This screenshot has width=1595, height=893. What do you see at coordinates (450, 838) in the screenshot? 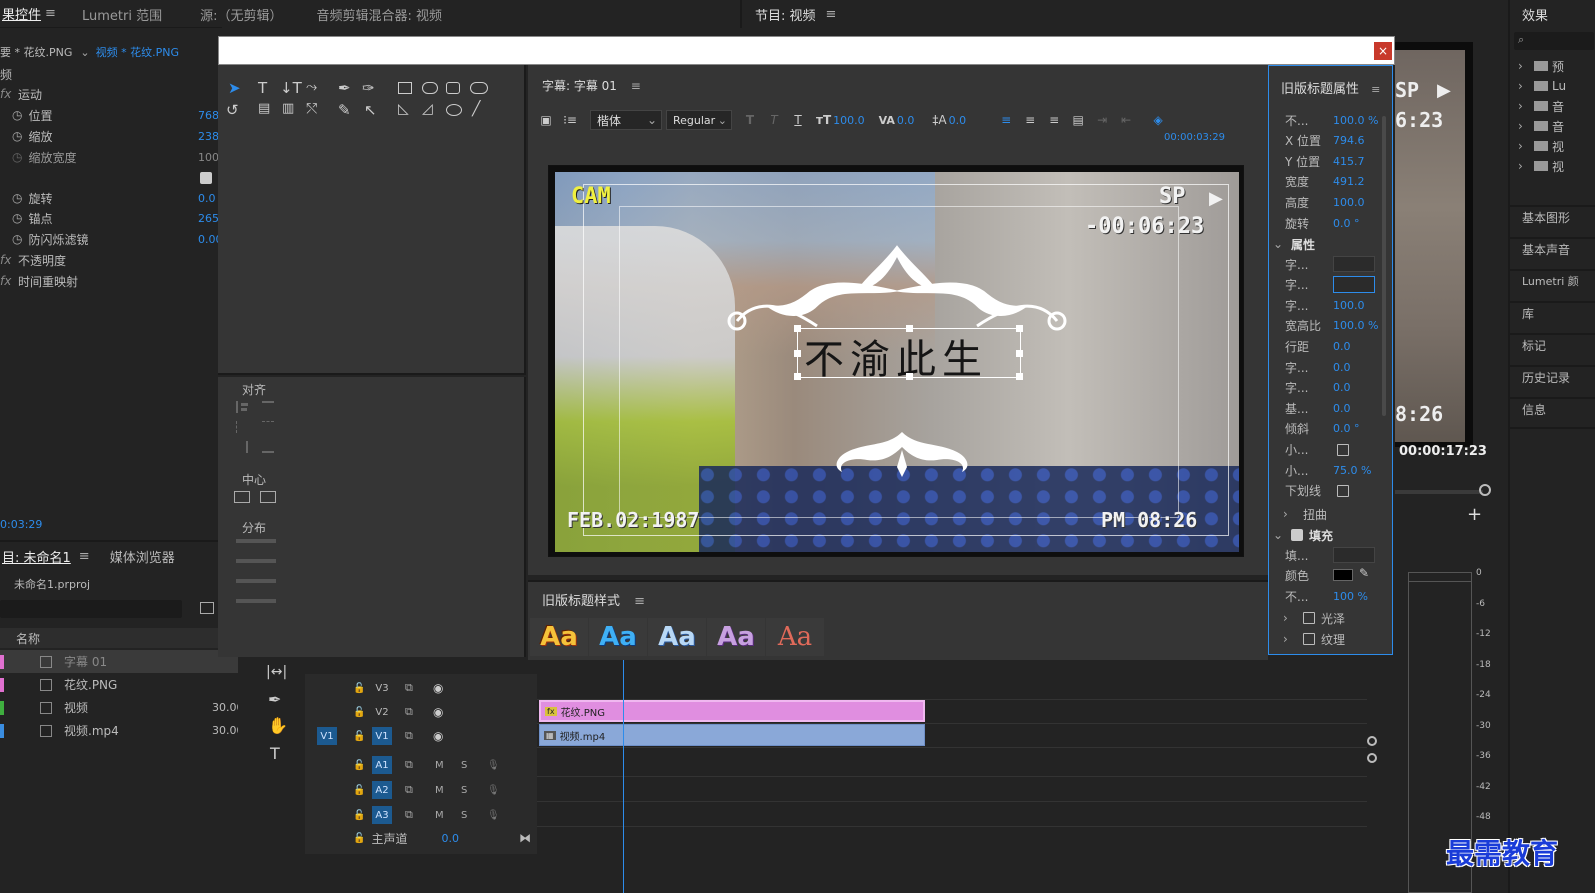
I see `master-value: 0.0` at bounding box center [450, 838].